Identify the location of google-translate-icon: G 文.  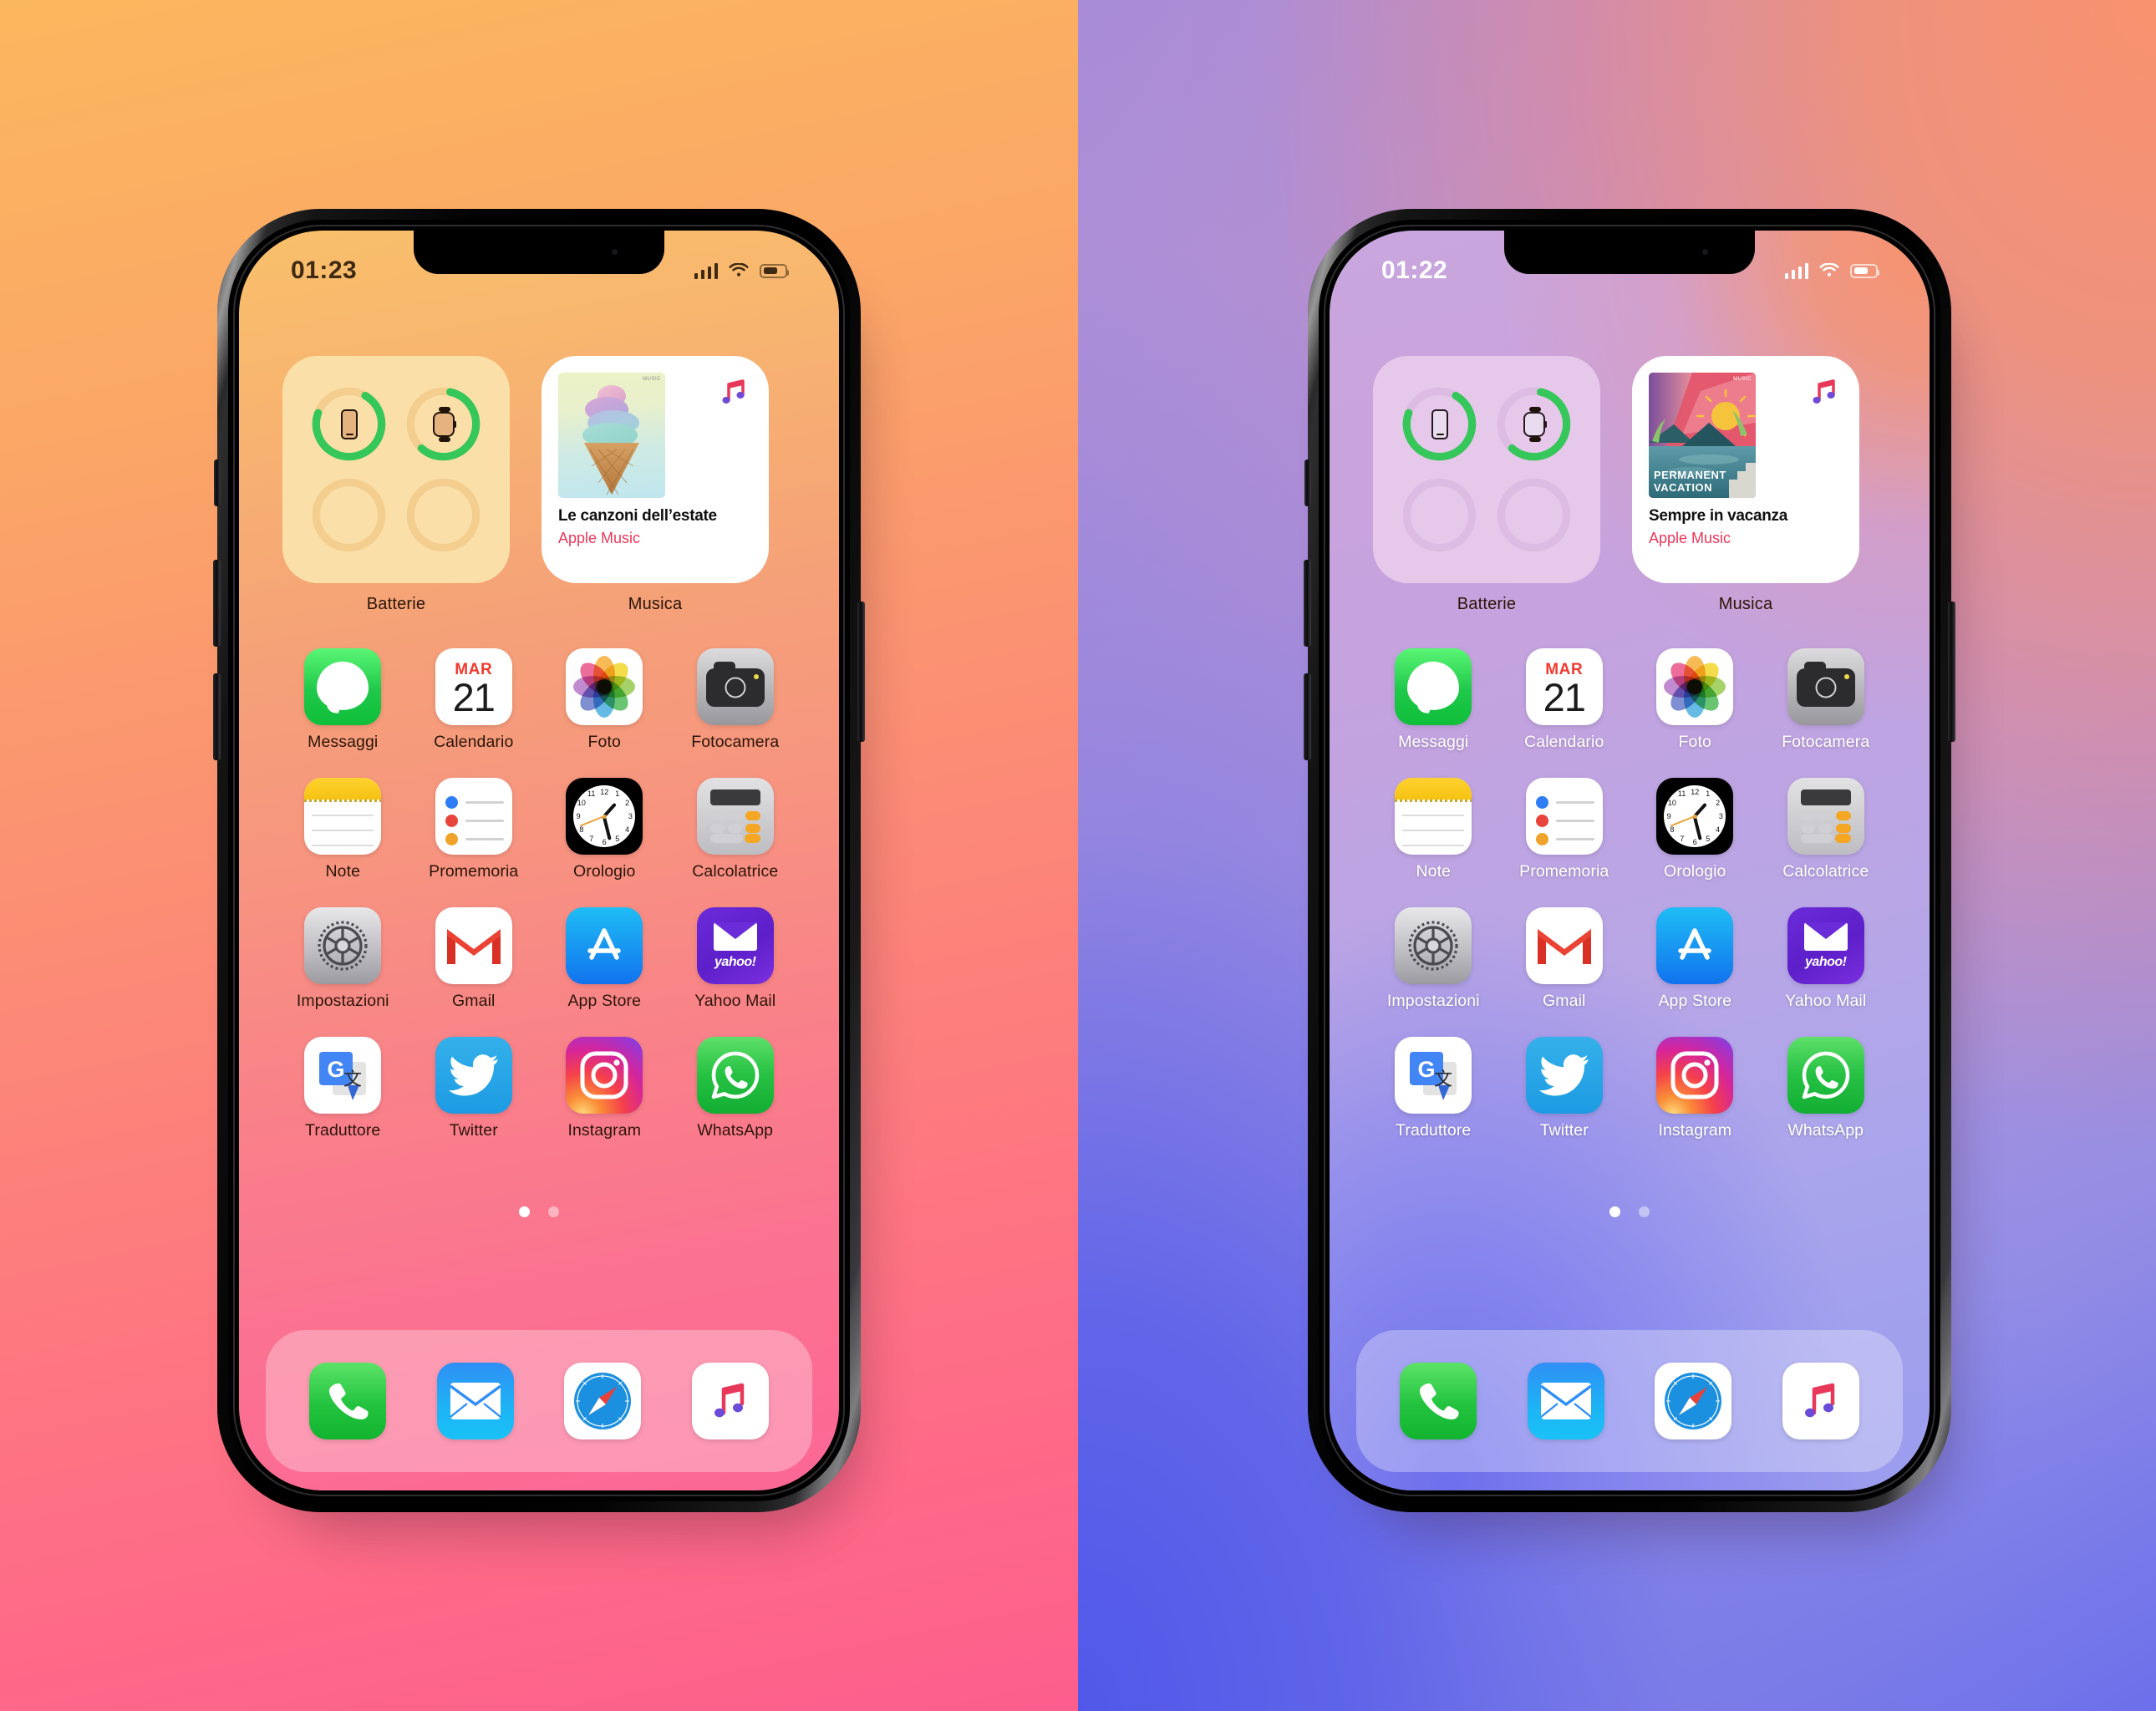
(1433, 1075).